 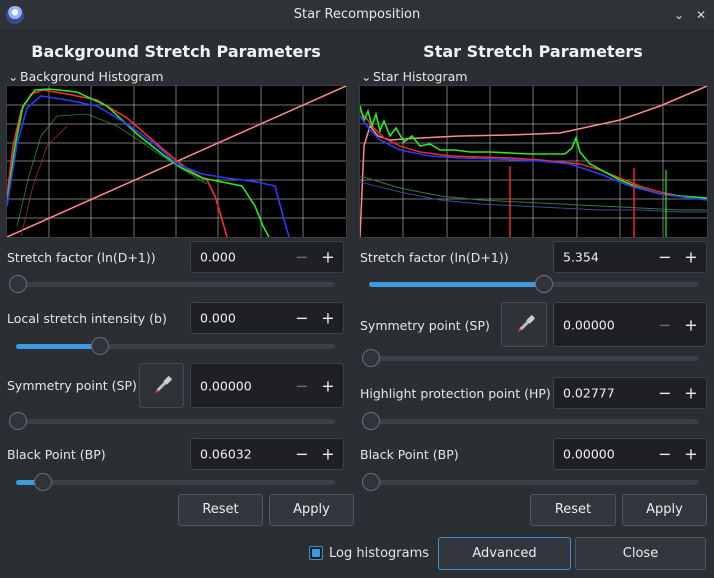 What do you see at coordinates (589, 393) in the screenshot?
I see `star-highlight-protection-value: 0.02777` at bounding box center [589, 393].